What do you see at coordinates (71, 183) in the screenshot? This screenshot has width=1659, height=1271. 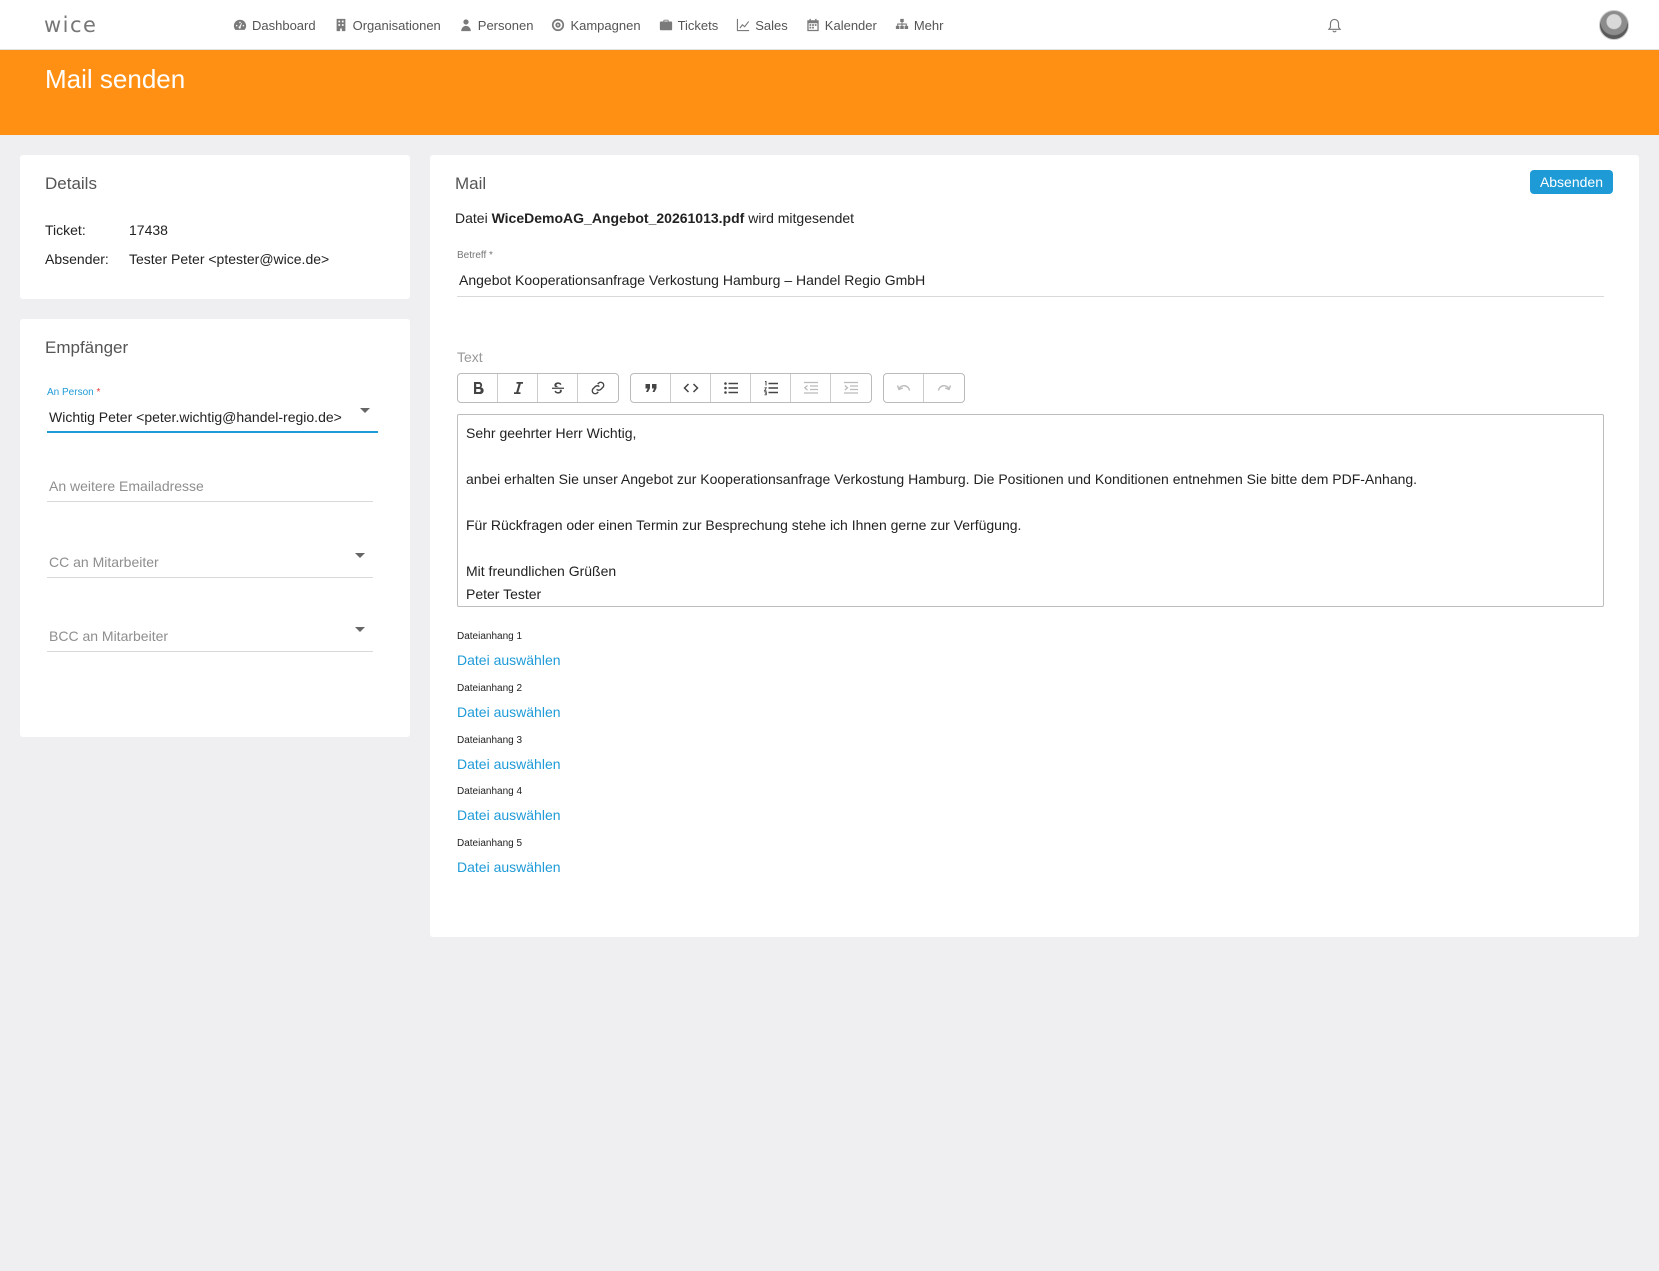 I see `details-title: Details` at bounding box center [71, 183].